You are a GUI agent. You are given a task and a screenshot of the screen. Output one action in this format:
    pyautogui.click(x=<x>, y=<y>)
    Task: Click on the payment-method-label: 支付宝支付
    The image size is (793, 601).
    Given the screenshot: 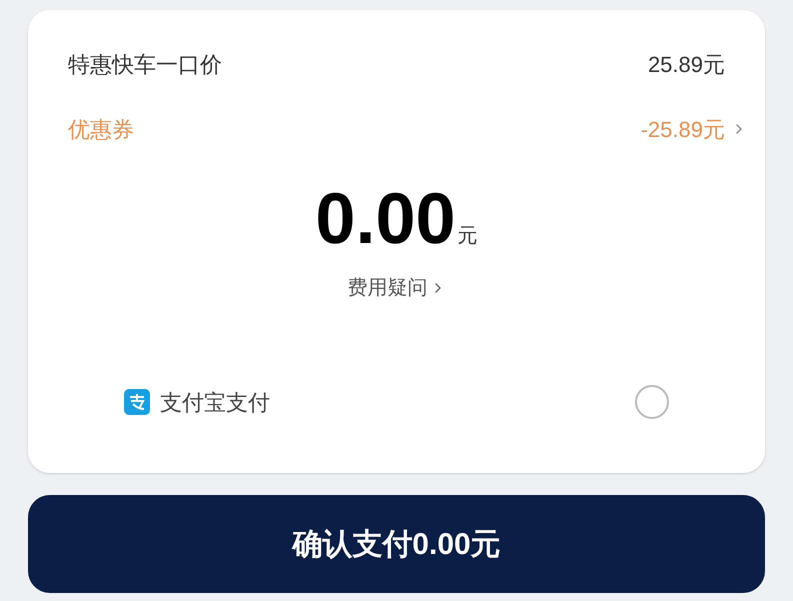 What is the action you would take?
    pyautogui.click(x=215, y=402)
    